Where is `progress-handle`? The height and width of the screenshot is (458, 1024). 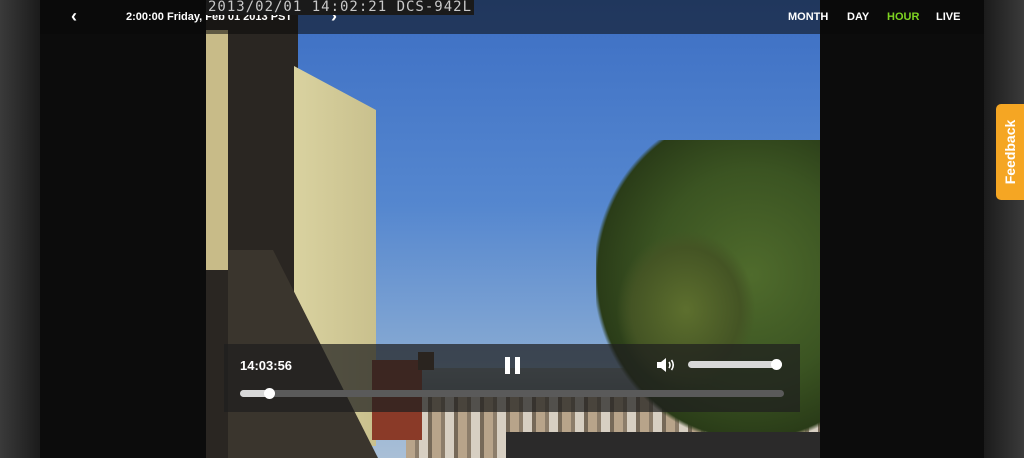 progress-handle is located at coordinates (269, 393).